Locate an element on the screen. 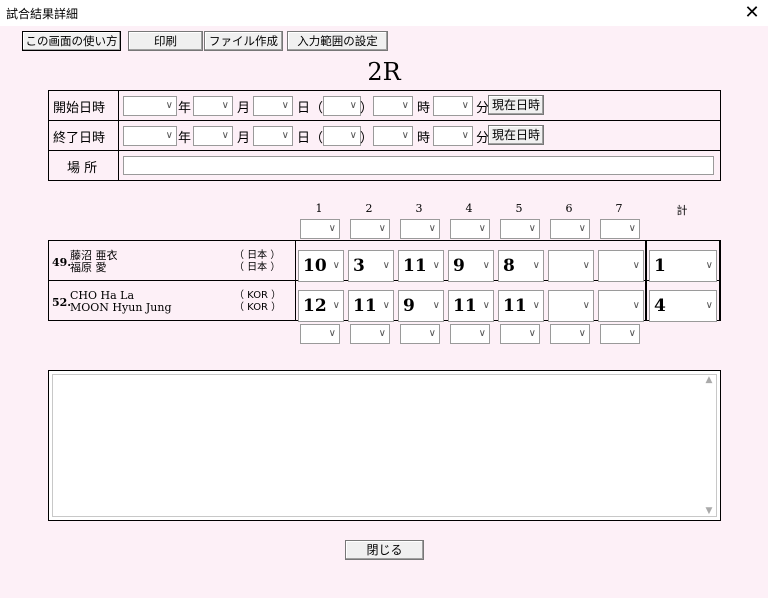  memo-scrollbar: ▲ ▼ is located at coordinates (709, 445).